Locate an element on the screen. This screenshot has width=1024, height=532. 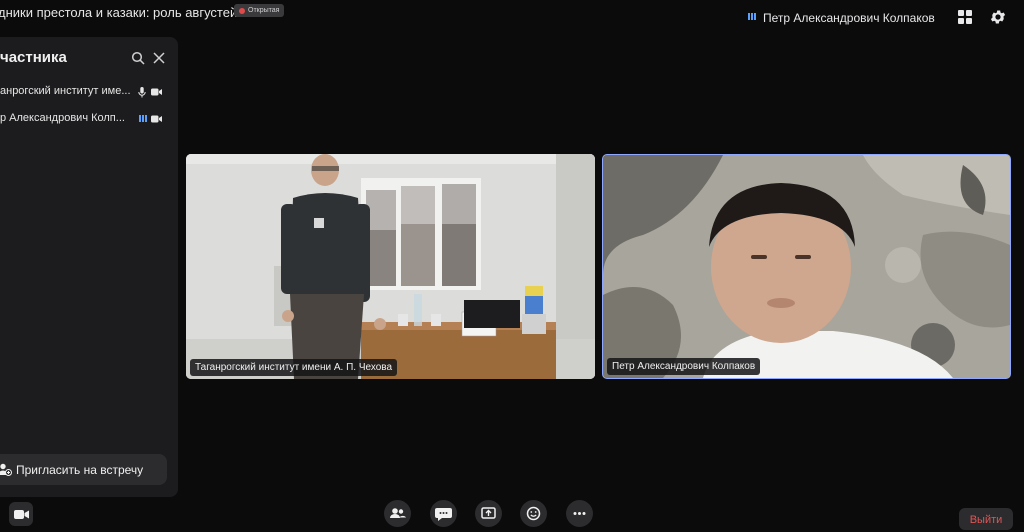
add-user-icon is located at coordinates (6, 469).